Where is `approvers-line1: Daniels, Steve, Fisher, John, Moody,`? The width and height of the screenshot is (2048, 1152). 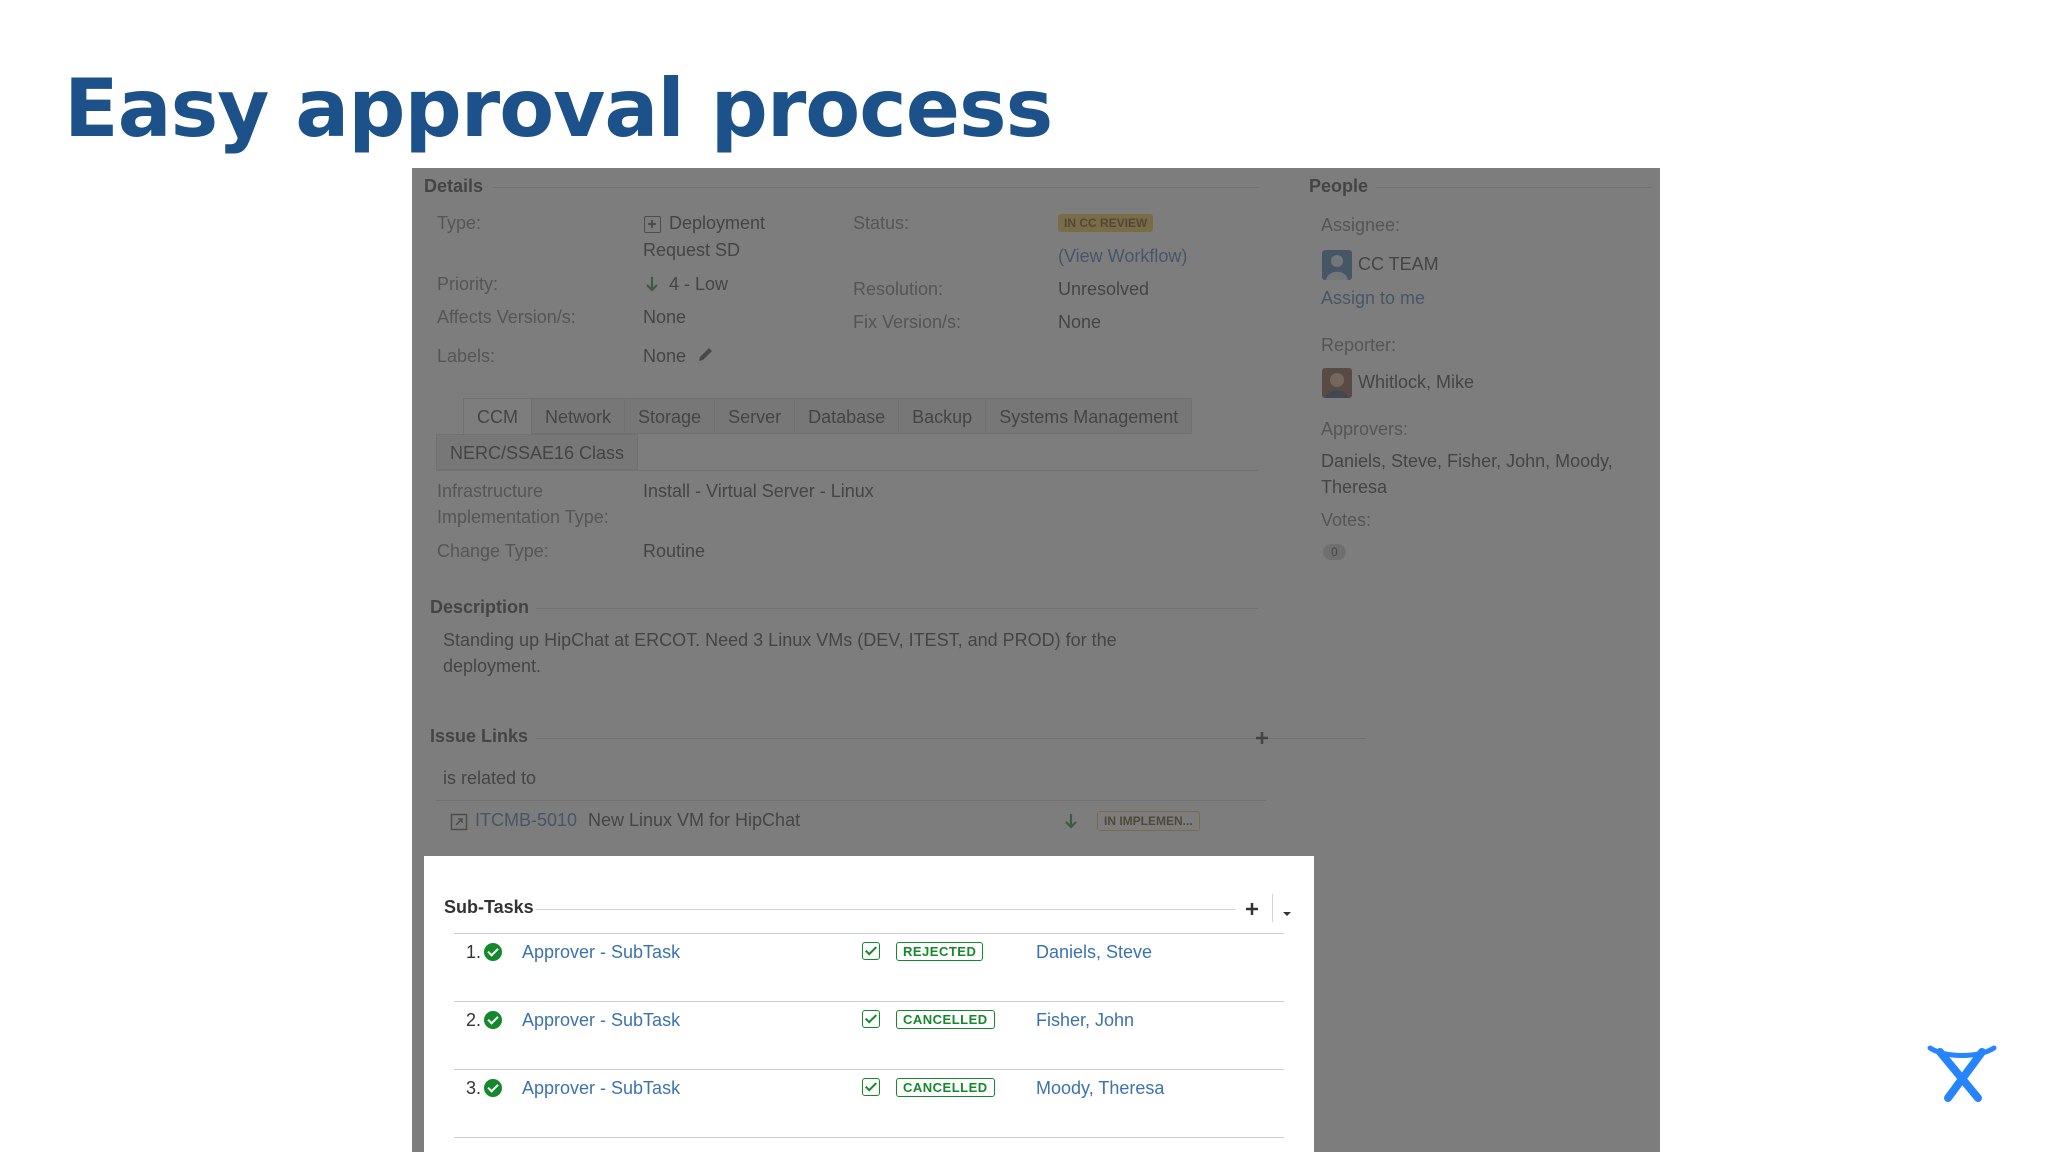 approvers-line1: Daniels, Steve, Fisher, John, Moody, is located at coordinates (1467, 461).